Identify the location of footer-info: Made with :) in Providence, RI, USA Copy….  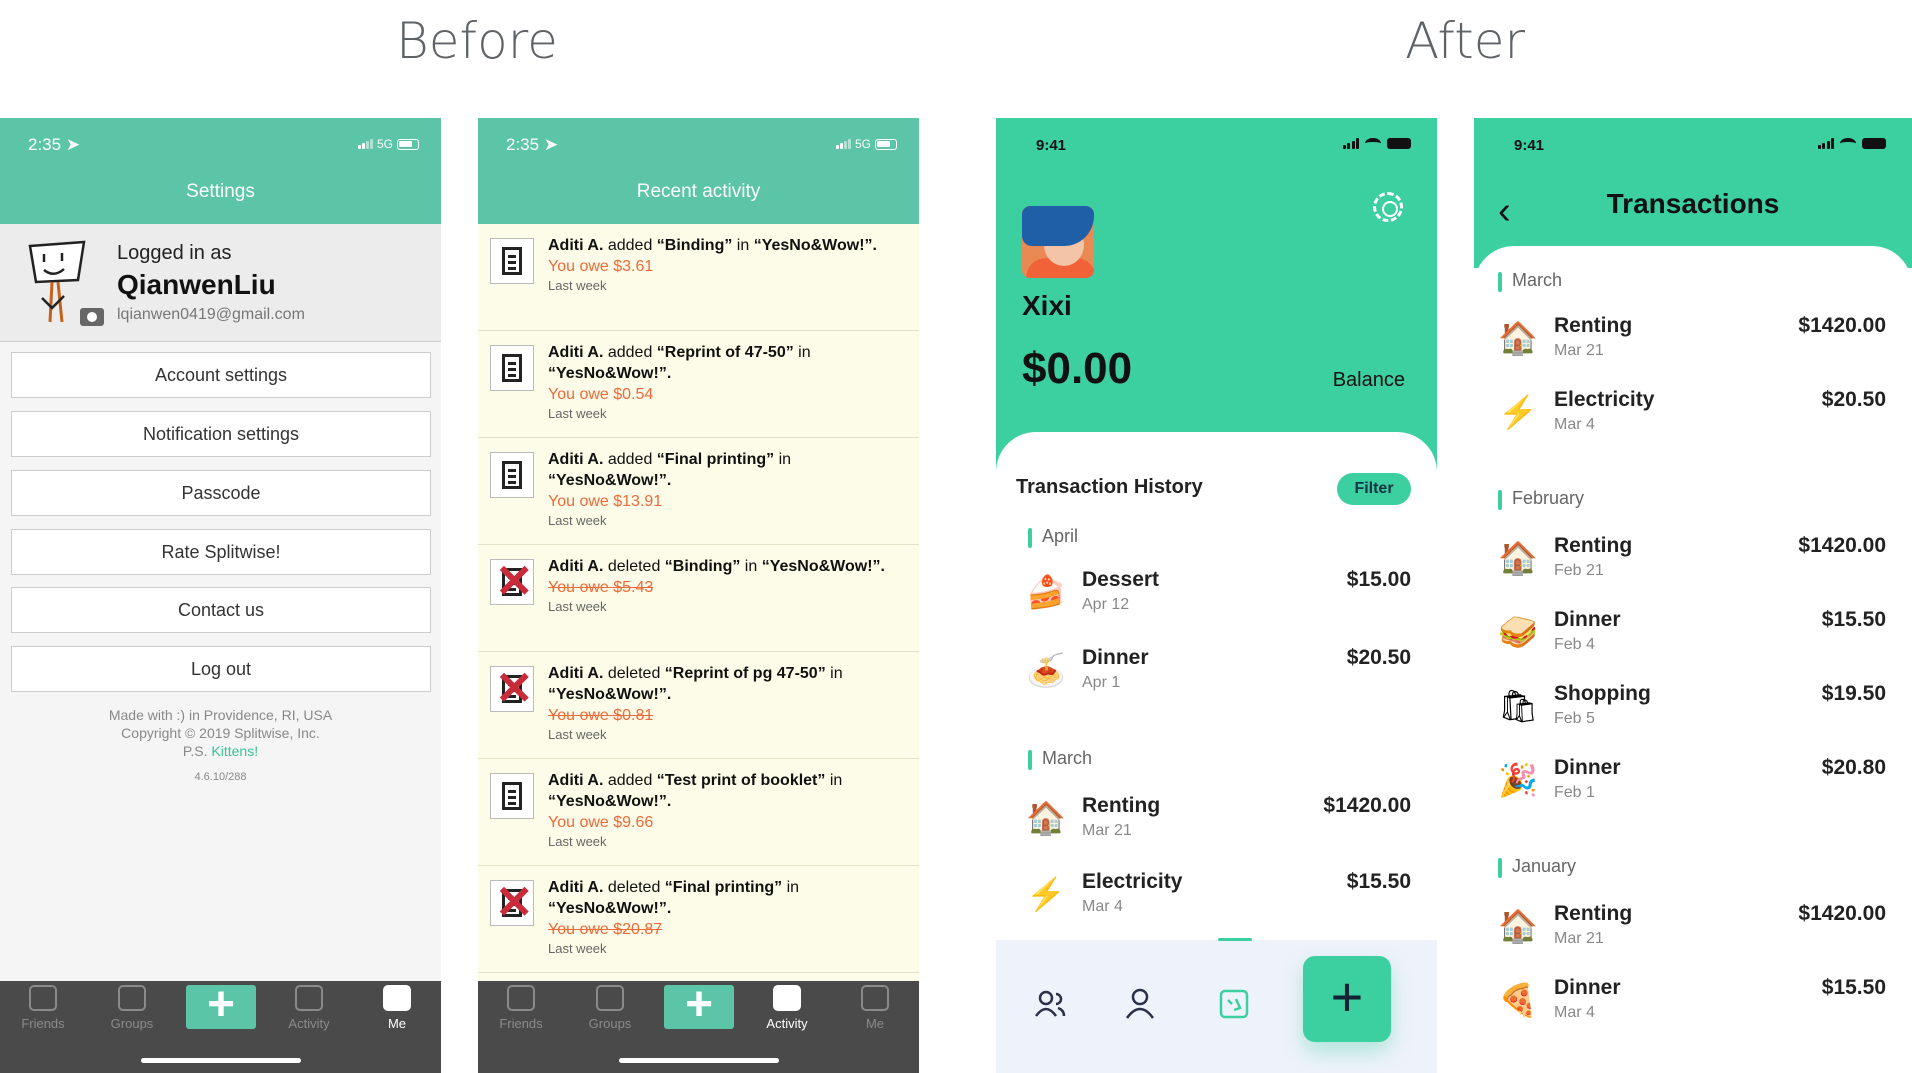
(220, 746).